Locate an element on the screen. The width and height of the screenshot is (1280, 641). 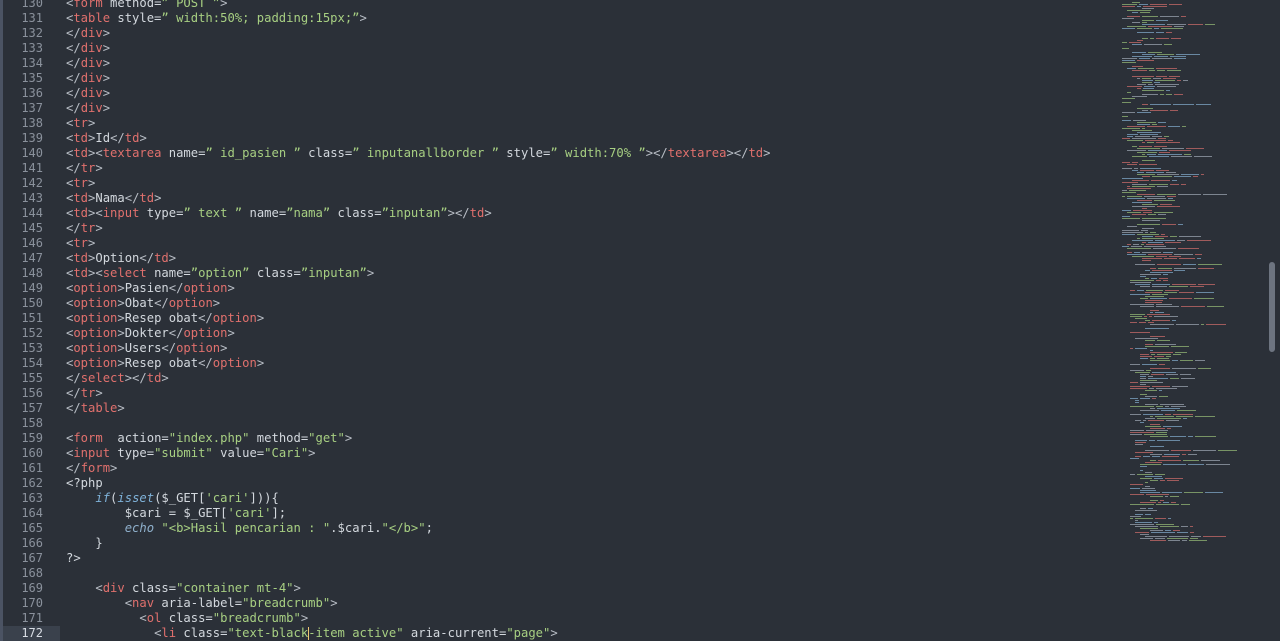
code-line: <option>Dokter</option> is located at coordinates (150, 333).